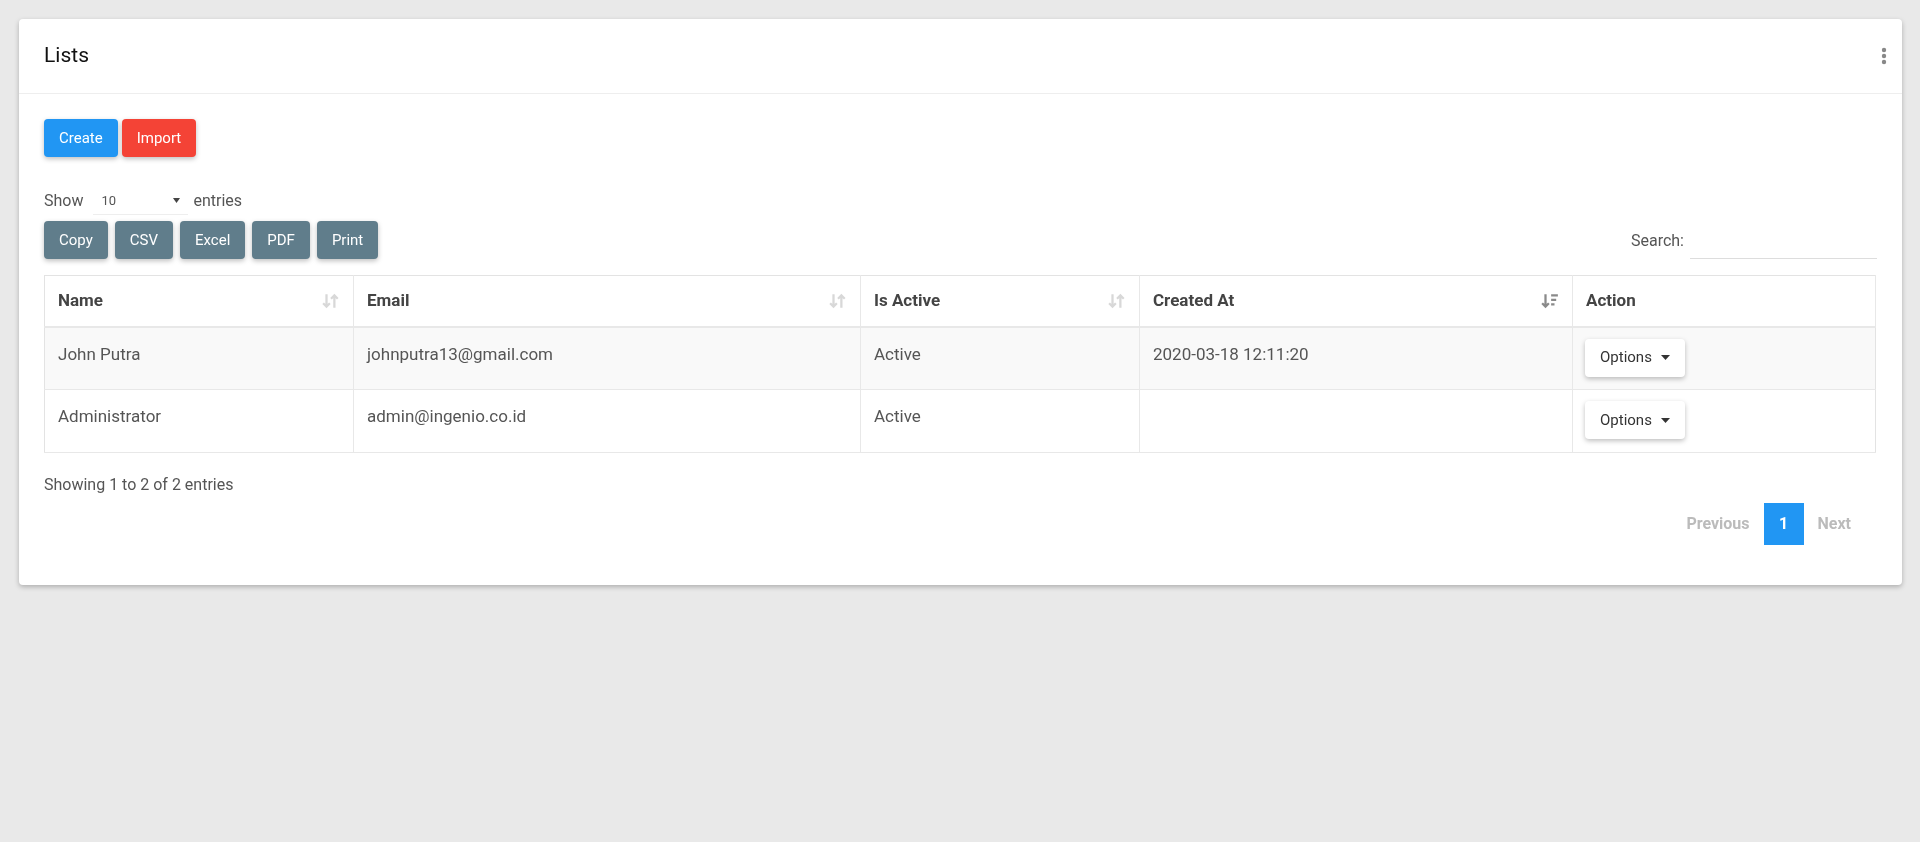 The height and width of the screenshot is (842, 1920). I want to click on table-cell: johnputra13@gmail.com, so click(460, 353).